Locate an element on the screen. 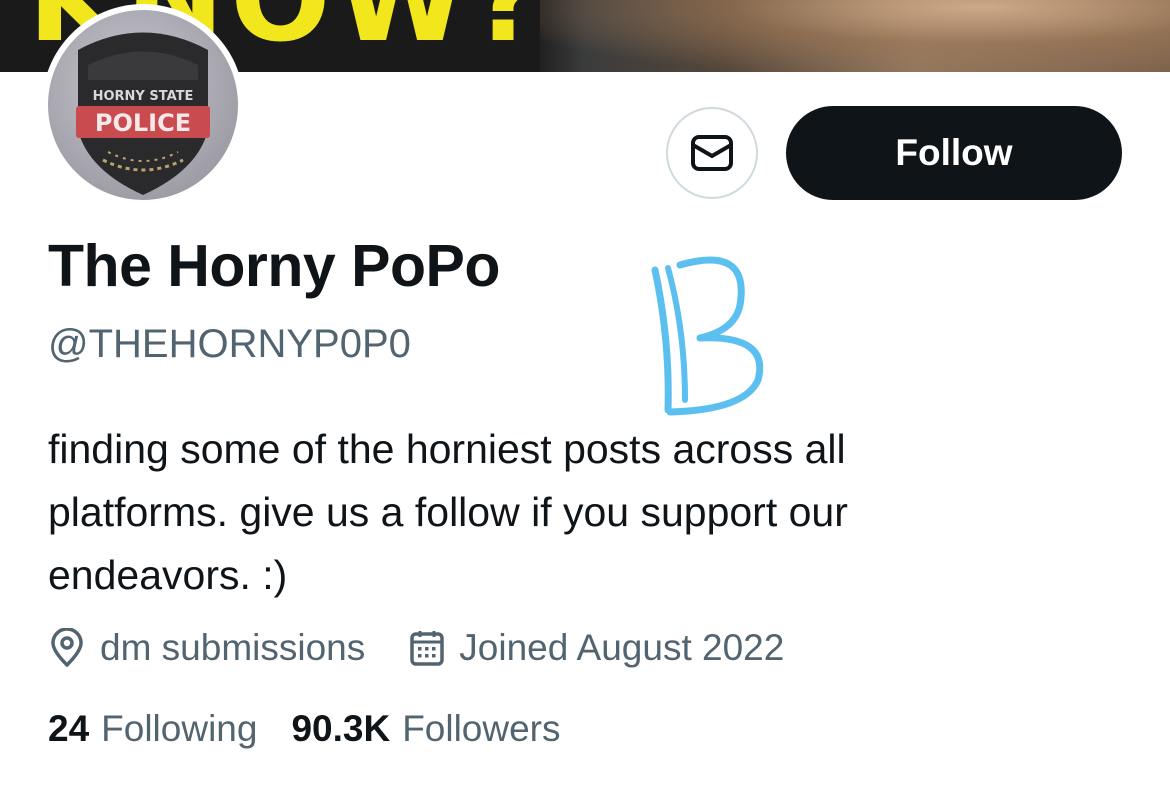 The width and height of the screenshot is (1170, 794). message-button is located at coordinates (712, 153).